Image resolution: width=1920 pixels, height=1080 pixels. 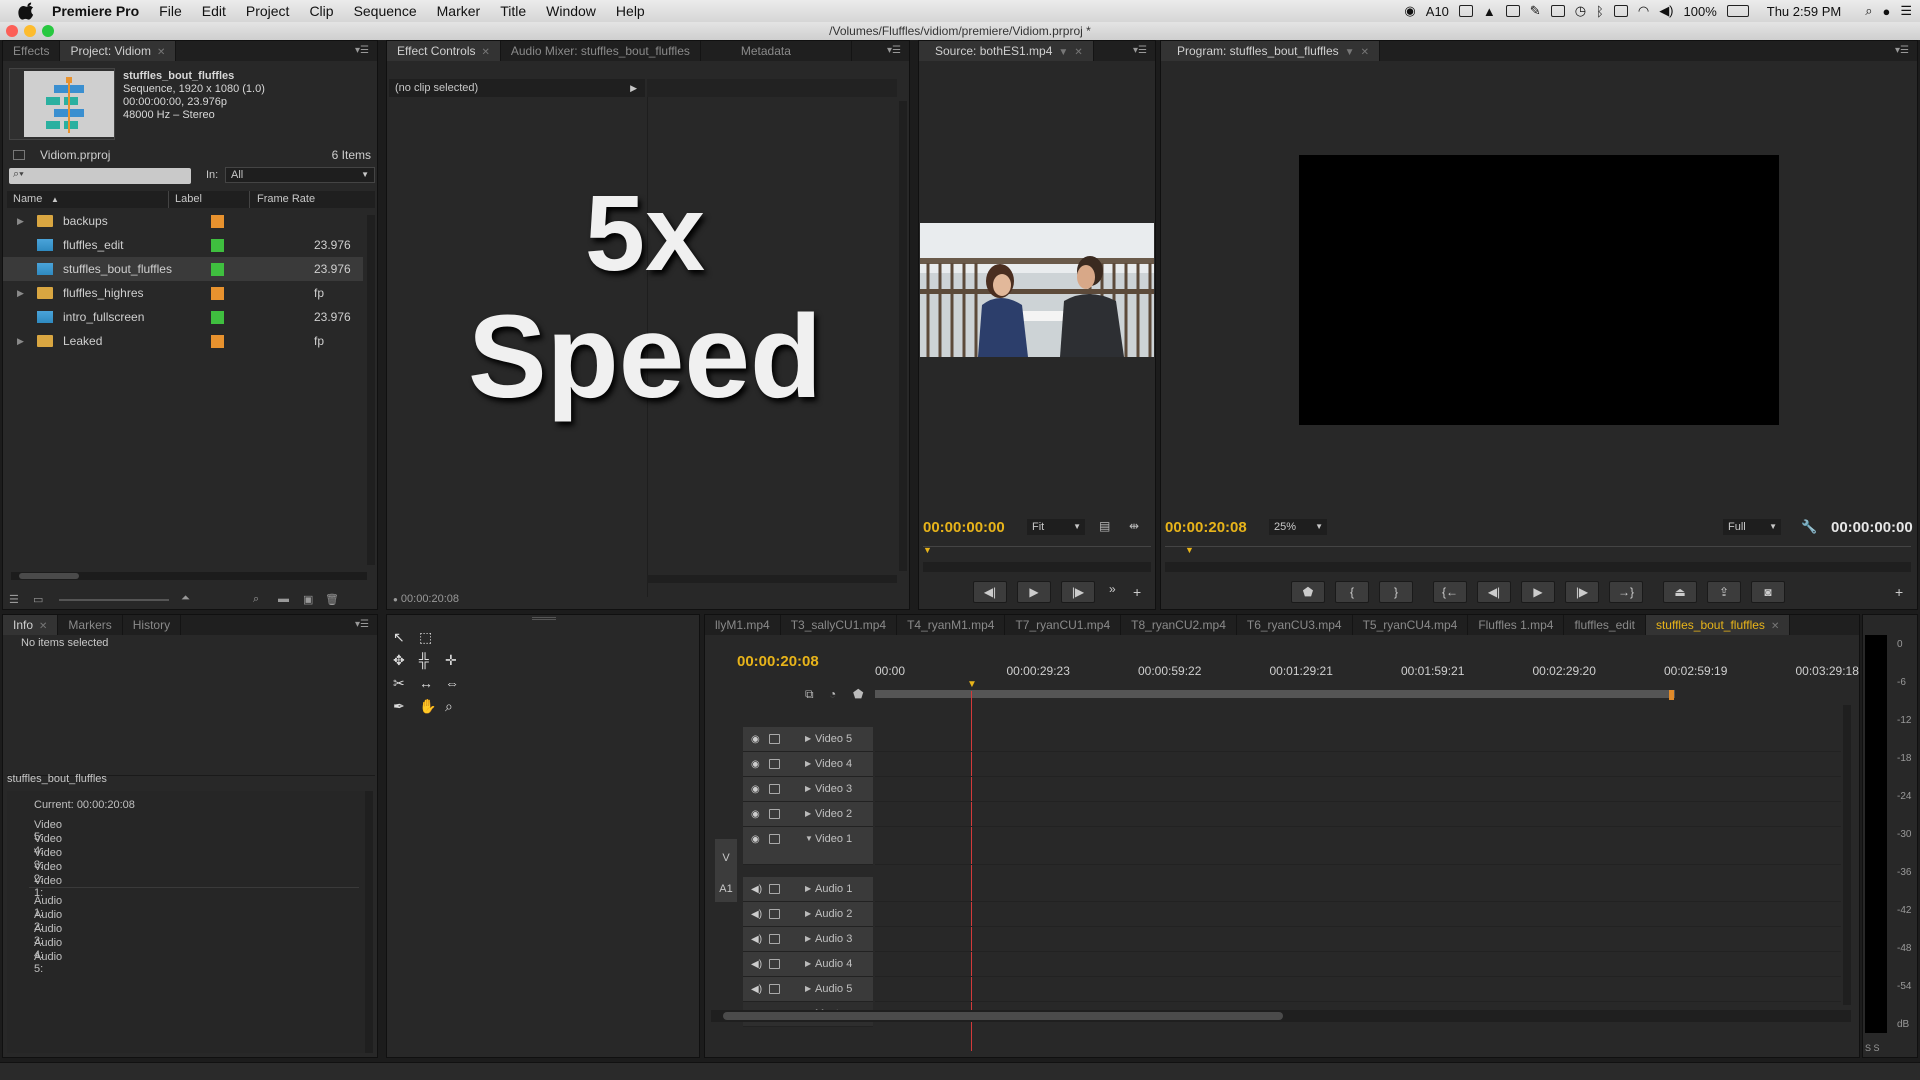 I want to click on track-header: ◉ ▶ Video 5, so click(x=808, y=739).